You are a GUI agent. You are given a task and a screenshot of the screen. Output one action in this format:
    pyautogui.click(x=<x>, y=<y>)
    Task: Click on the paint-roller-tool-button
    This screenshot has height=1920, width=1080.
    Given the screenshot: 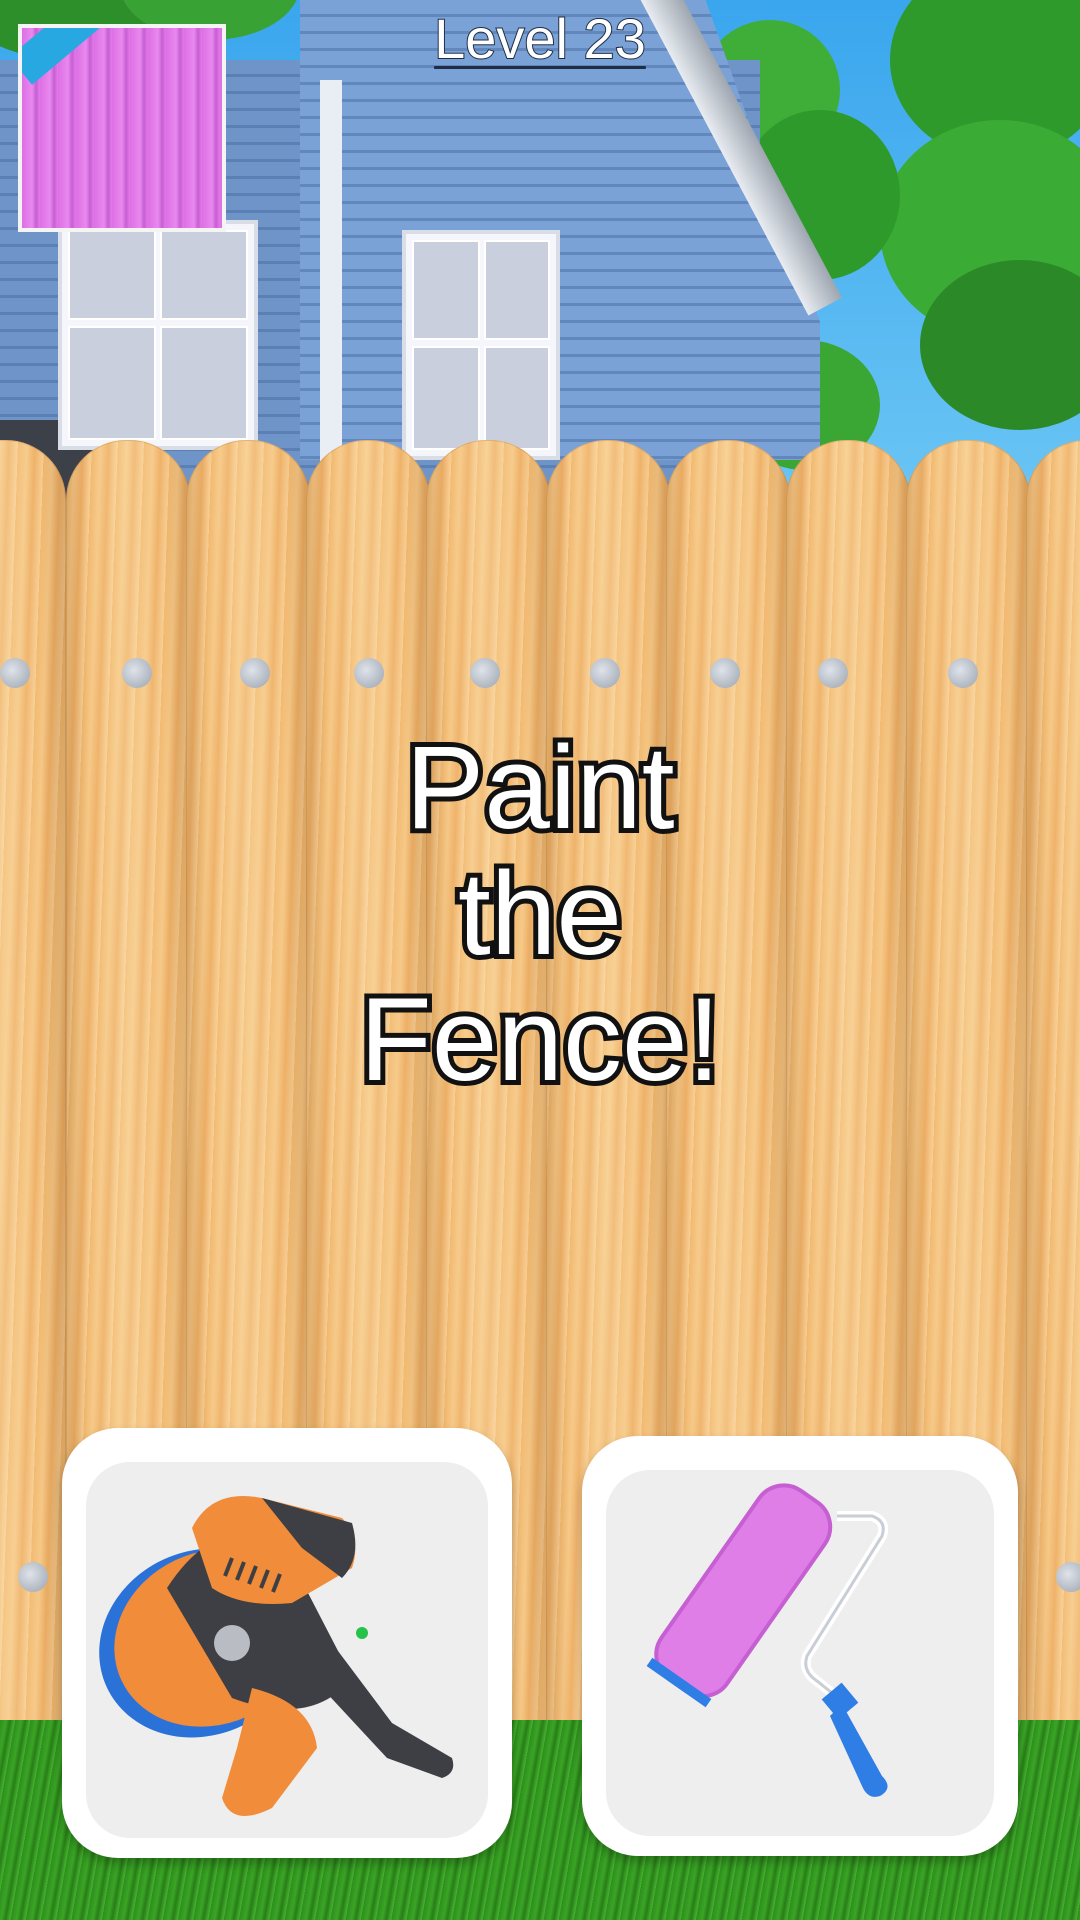 What is the action you would take?
    pyautogui.click(x=800, y=1646)
    